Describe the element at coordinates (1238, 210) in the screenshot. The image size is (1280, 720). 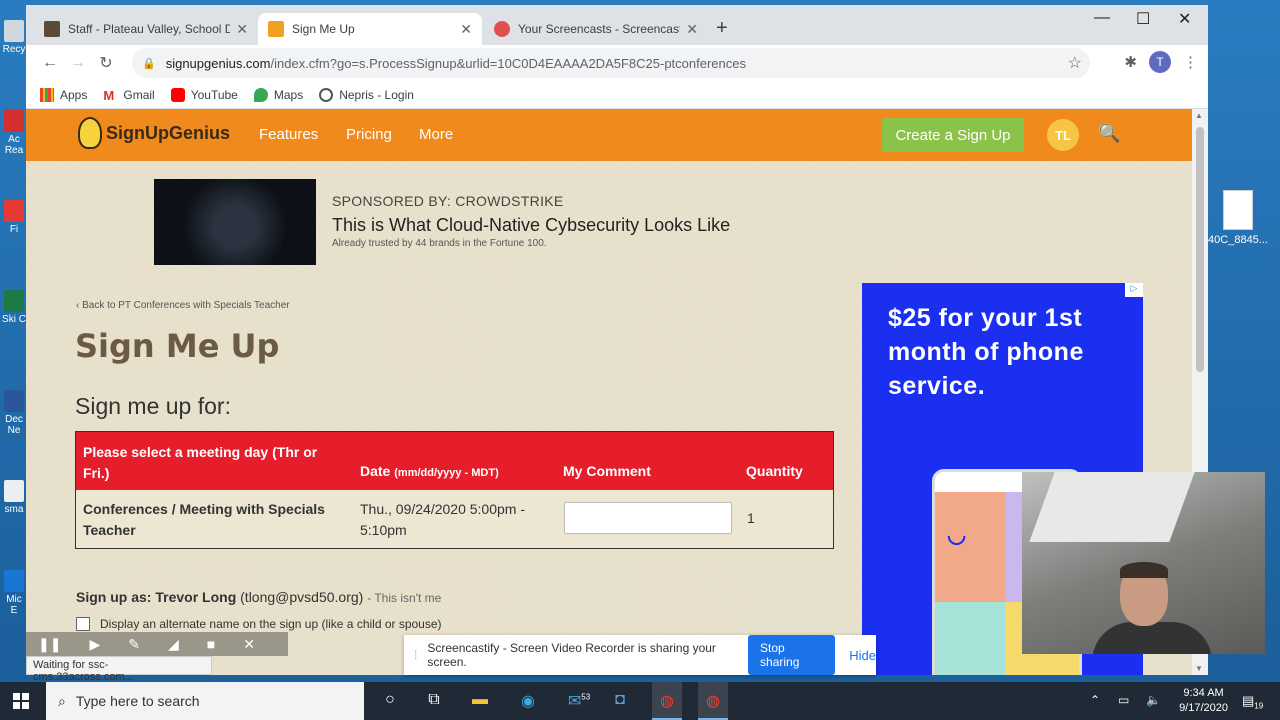
I see `document-icon` at that location.